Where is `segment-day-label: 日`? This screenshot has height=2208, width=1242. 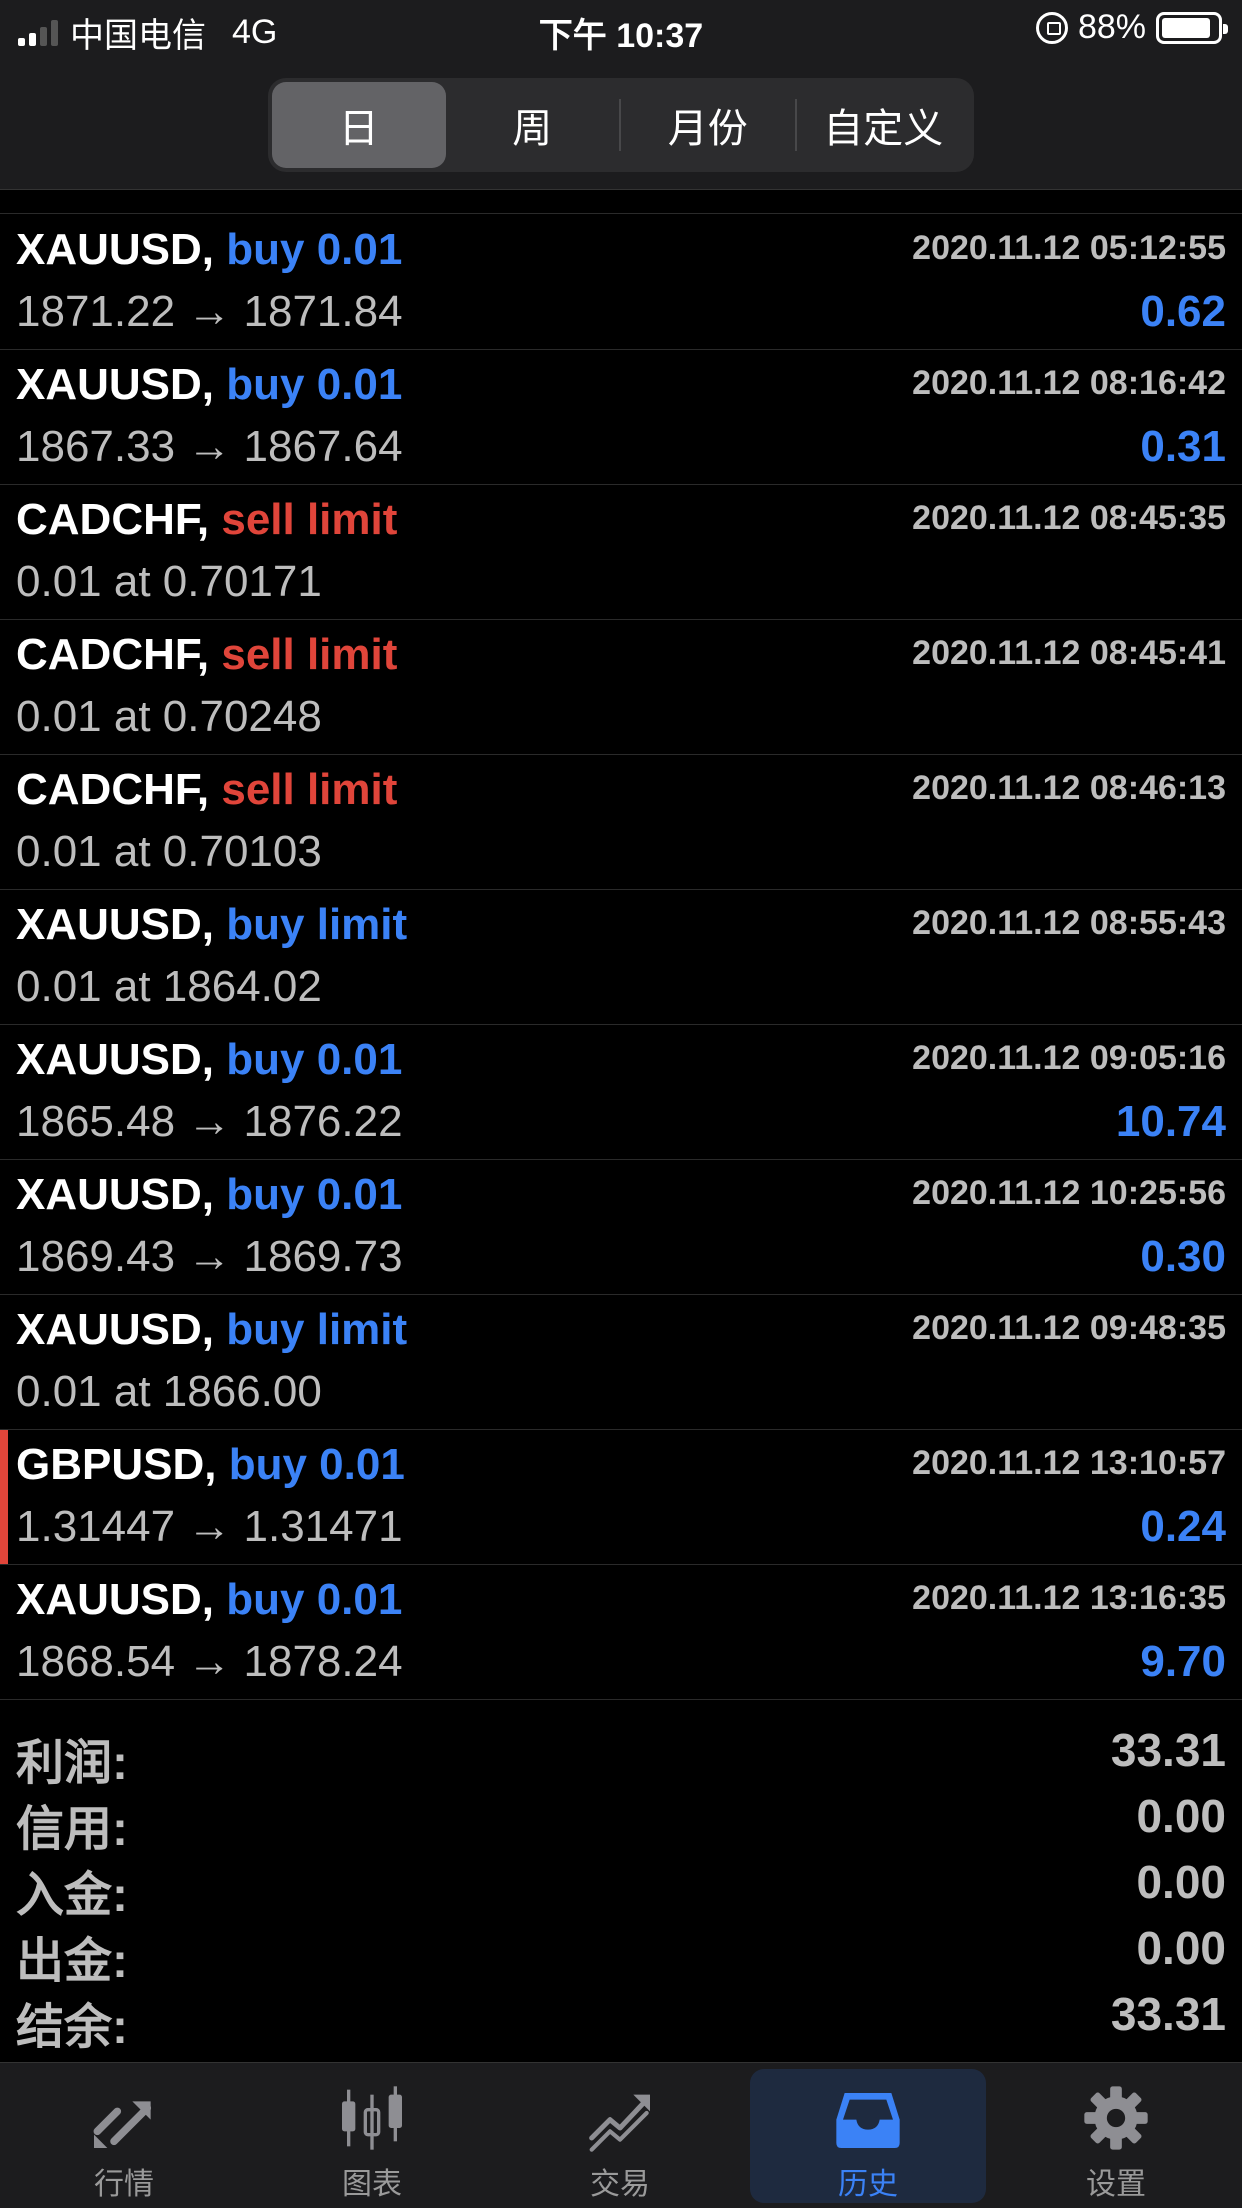 segment-day-label: 日 is located at coordinates (358, 129).